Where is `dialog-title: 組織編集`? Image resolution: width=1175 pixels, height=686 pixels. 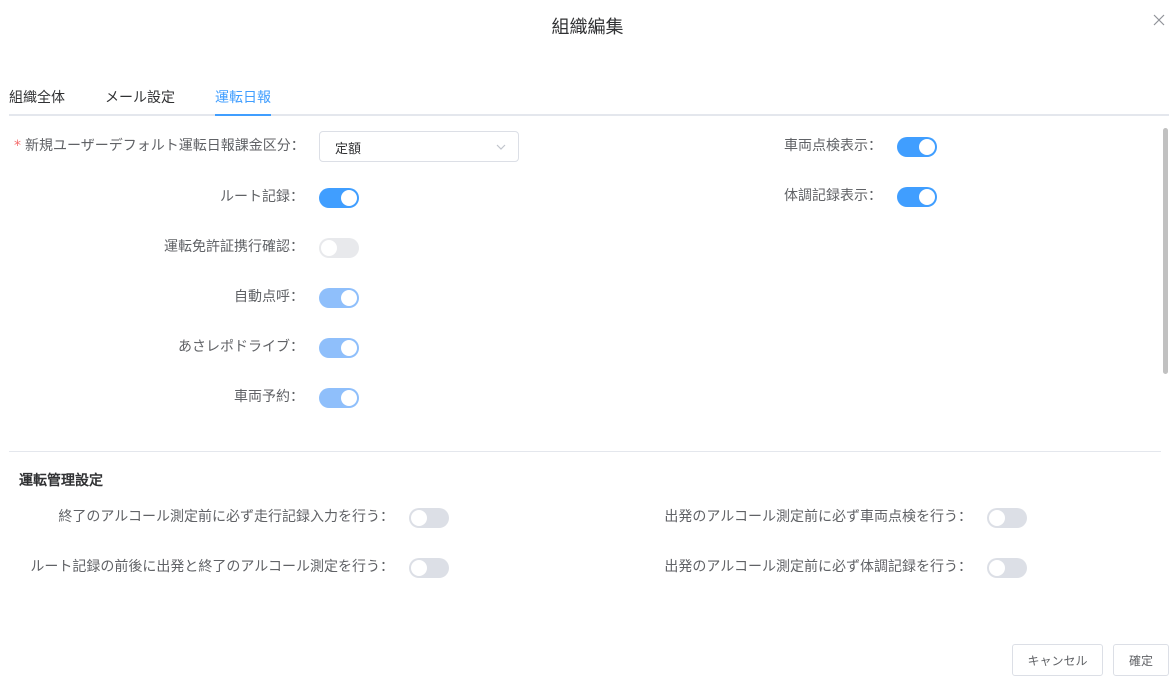 dialog-title: 組織編集 is located at coordinates (587, 27).